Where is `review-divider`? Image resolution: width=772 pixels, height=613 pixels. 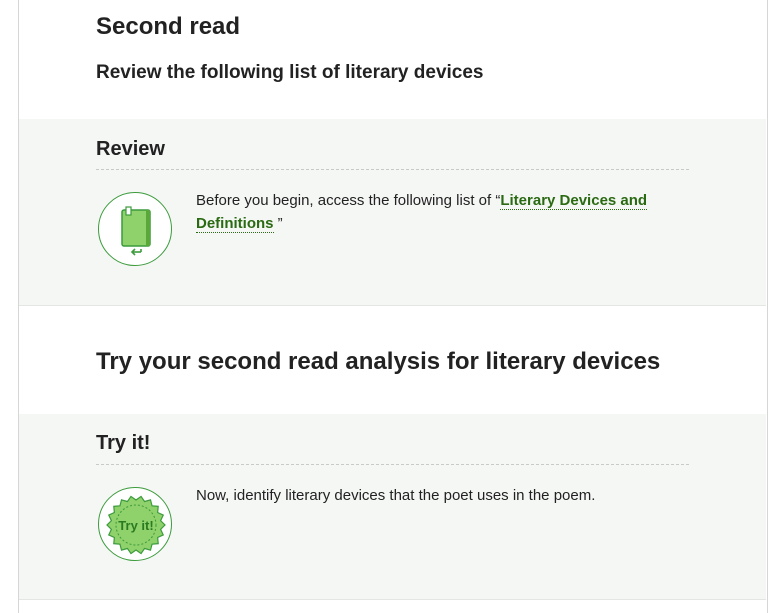
review-divider is located at coordinates (392, 169).